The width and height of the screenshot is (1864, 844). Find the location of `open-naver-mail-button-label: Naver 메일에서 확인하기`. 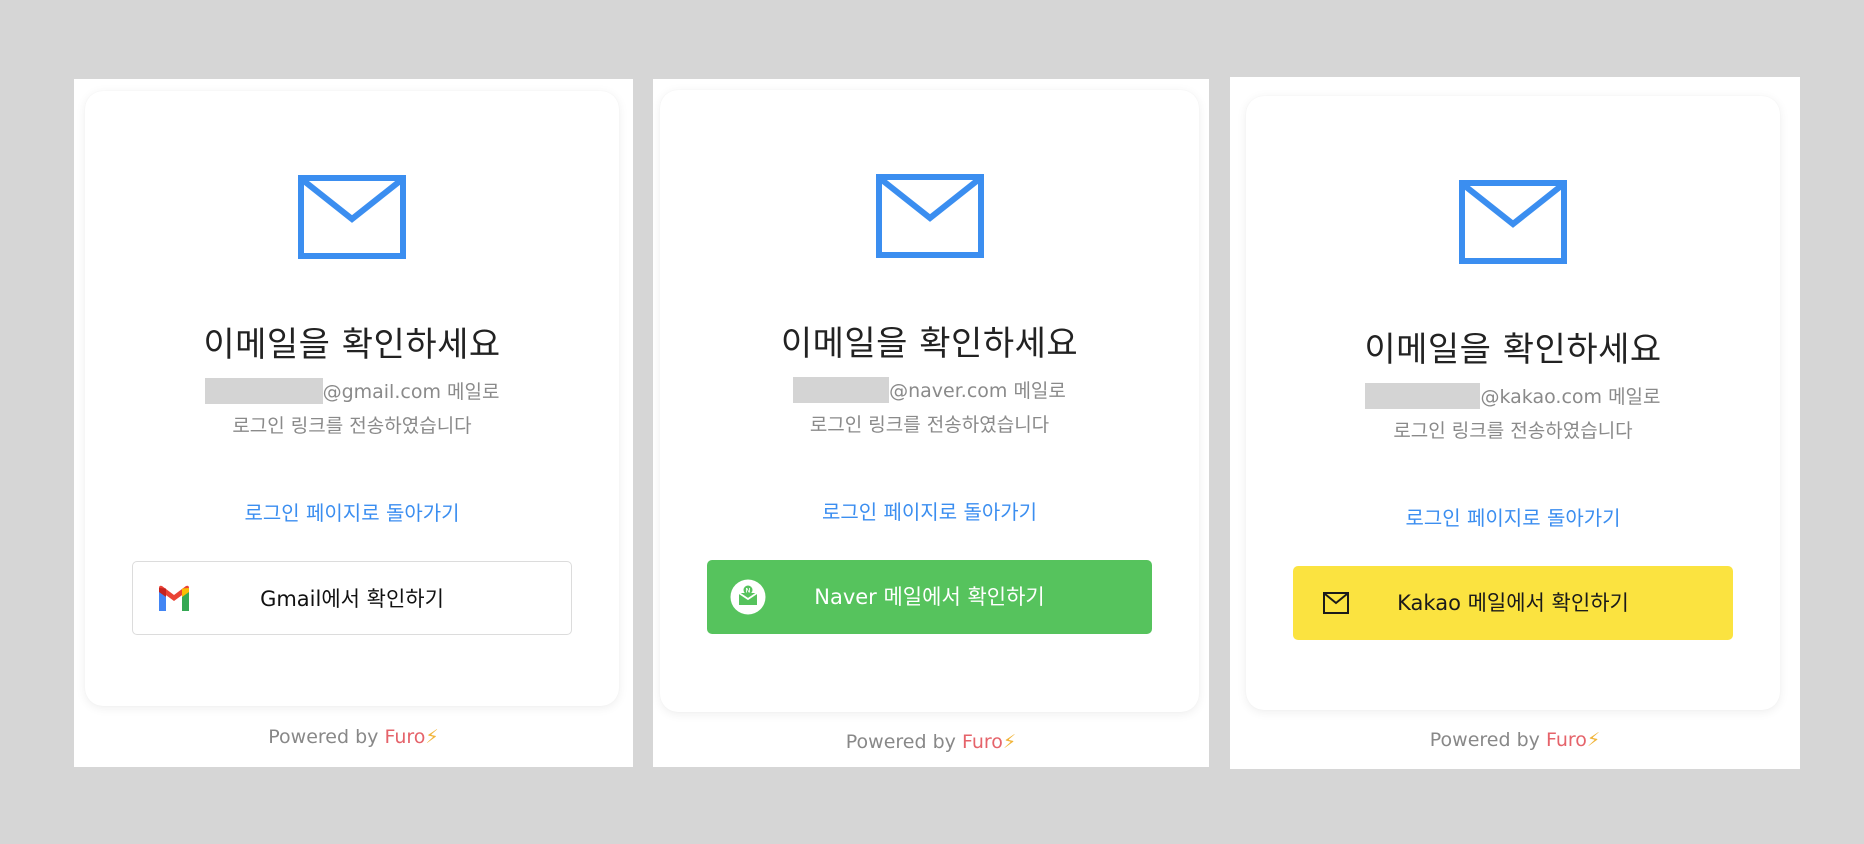

open-naver-mail-button-label: Naver 메일에서 확인하기 is located at coordinates (929, 597).